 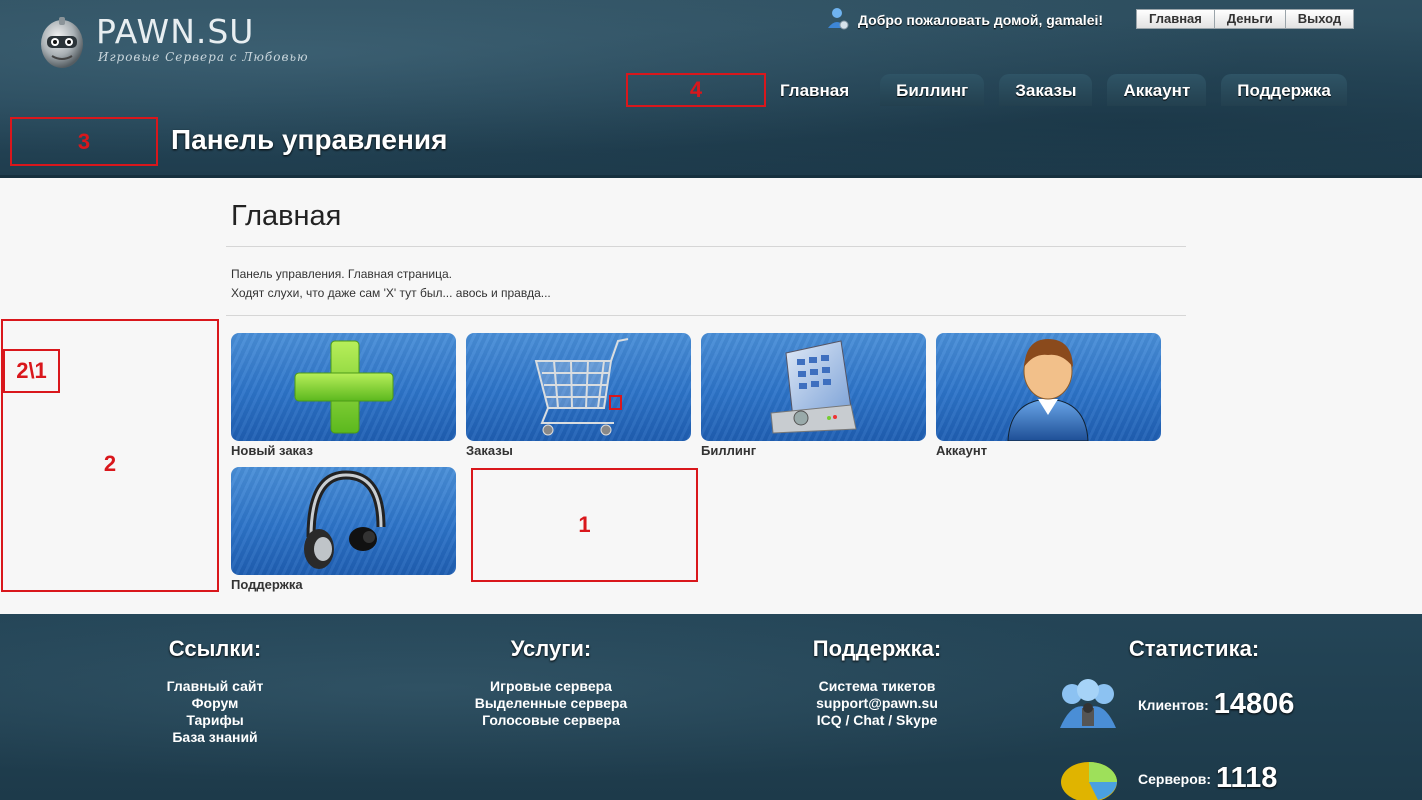 I want to click on welcome-block: Добро пожаловать домой, gamalei!, so click(x=965, y=20).